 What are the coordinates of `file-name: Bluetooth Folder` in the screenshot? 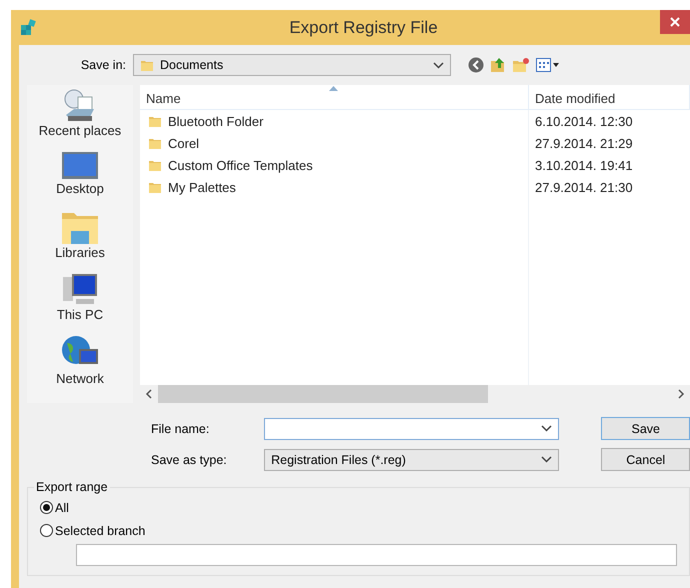 It's located at (216, 121).